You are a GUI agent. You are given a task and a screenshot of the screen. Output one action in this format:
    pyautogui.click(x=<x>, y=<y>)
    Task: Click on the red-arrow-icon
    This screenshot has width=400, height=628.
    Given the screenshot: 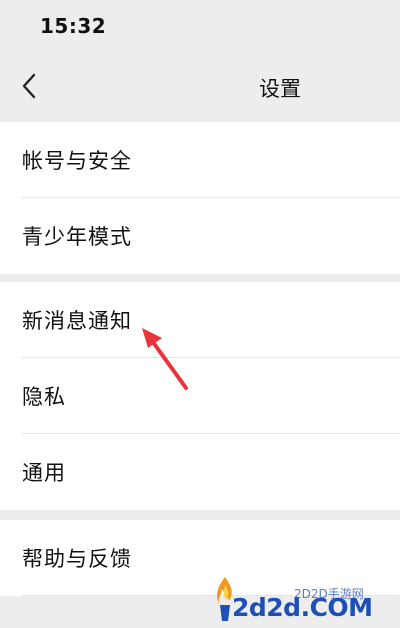 What is the action you would take?
    pyautogui.click(x=165, y=358)
    